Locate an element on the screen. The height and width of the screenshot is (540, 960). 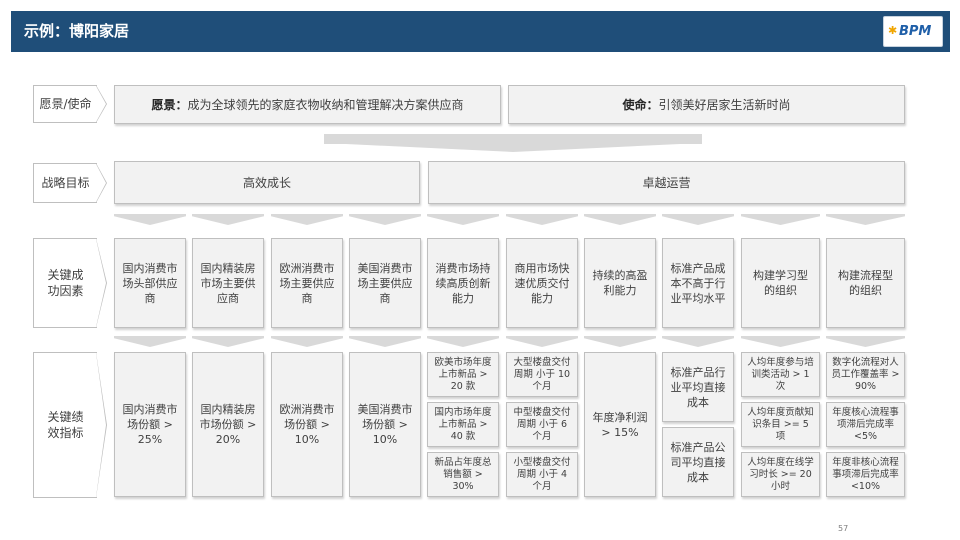
goal-growth-text: 高效成长 is located at coordinates (266, 182).